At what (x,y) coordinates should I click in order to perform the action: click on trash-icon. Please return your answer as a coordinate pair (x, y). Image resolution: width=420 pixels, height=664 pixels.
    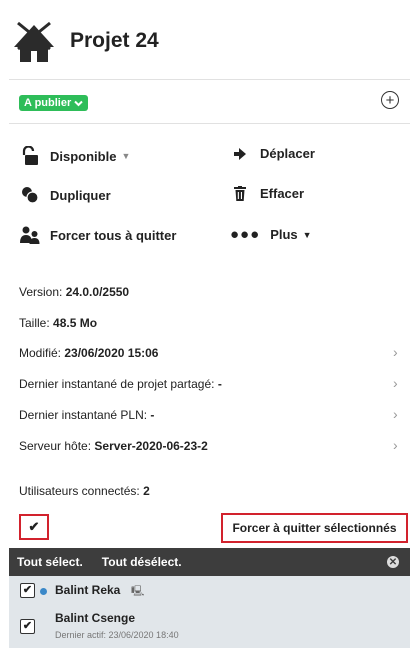
    Looking at the image, I should click on (240, 193).